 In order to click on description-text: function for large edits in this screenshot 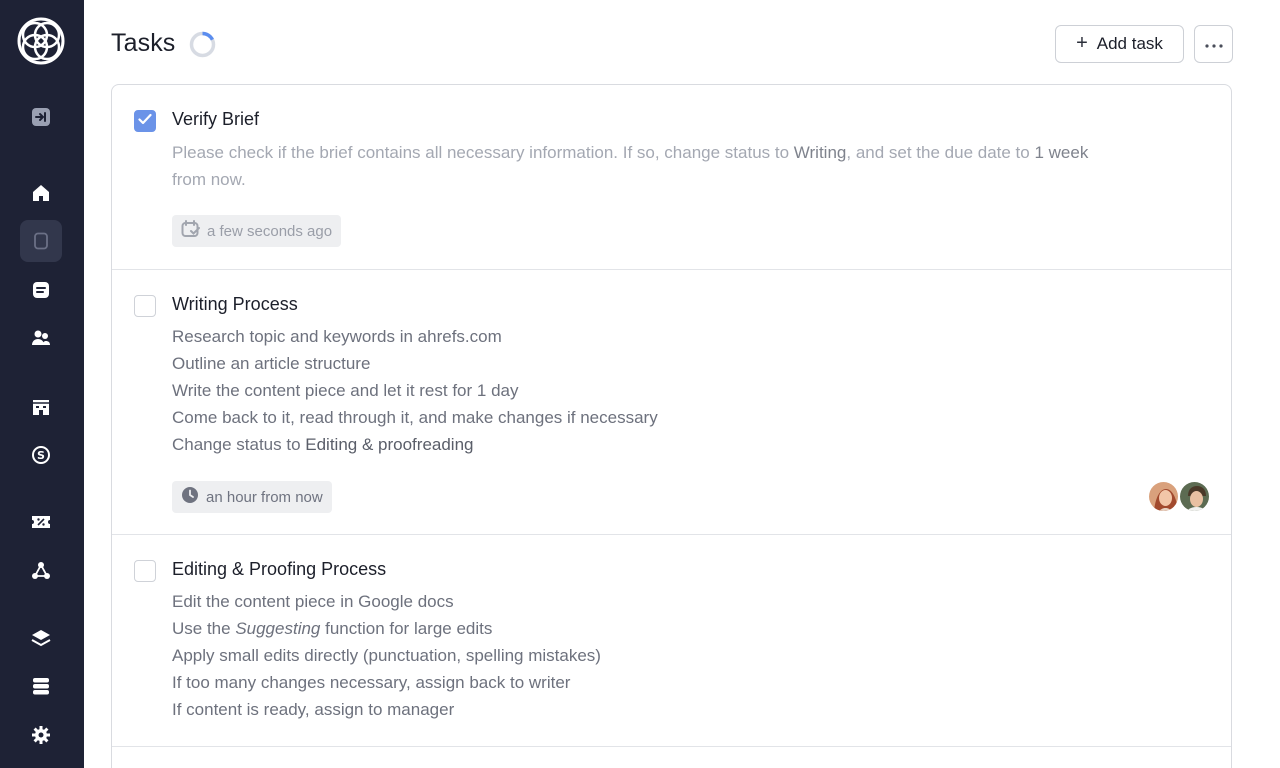, I will do `click(406, 628)`.